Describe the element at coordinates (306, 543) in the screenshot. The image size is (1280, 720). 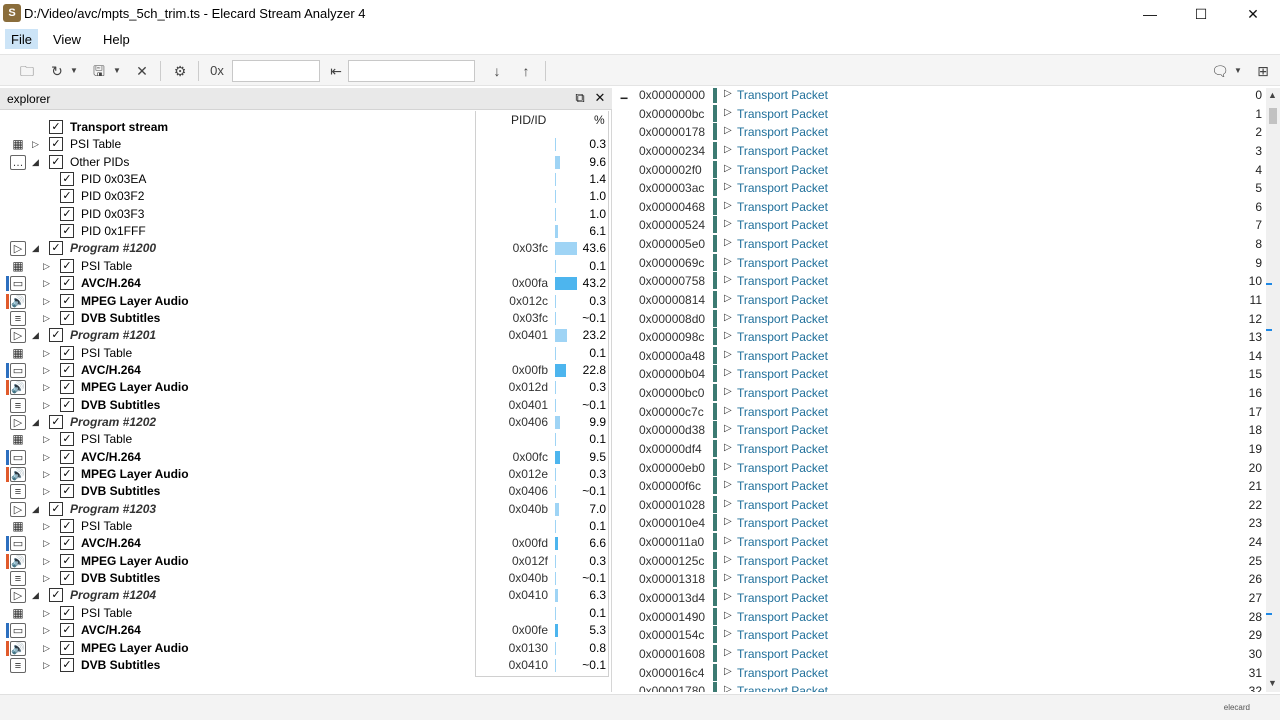
I see `explorer-row: ▭ ▷ ✓ AVC/H.264 0x00fd 6.6` at that location.